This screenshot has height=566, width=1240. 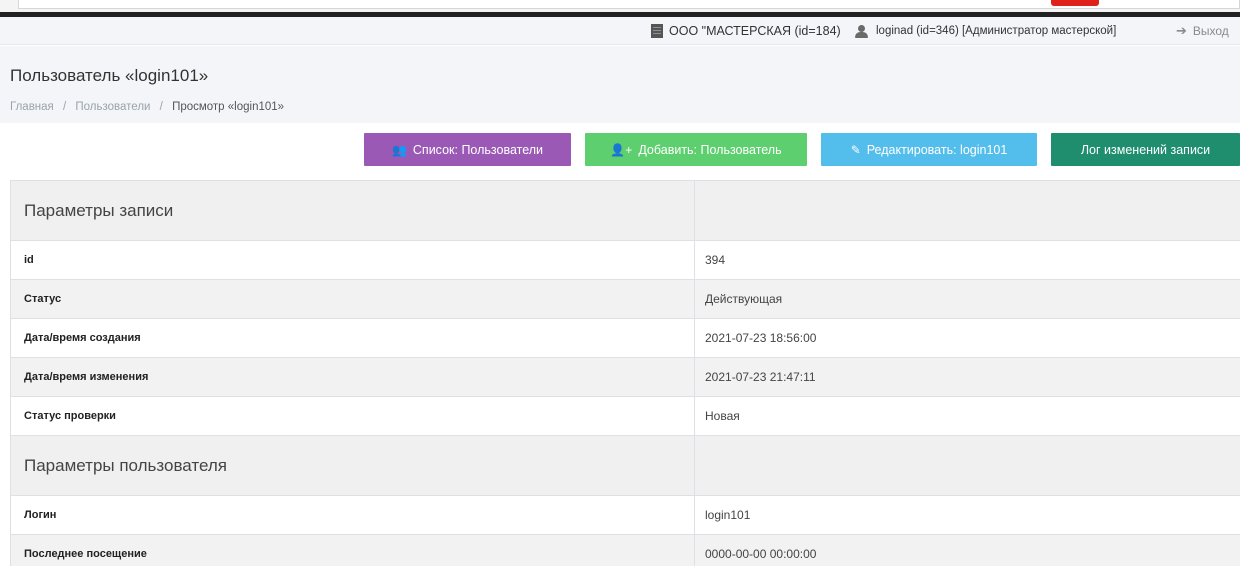 What do you see at coordinates (715, 260) in the screenshot?
I see `field-value: 394` at bounding box center [715, 260].